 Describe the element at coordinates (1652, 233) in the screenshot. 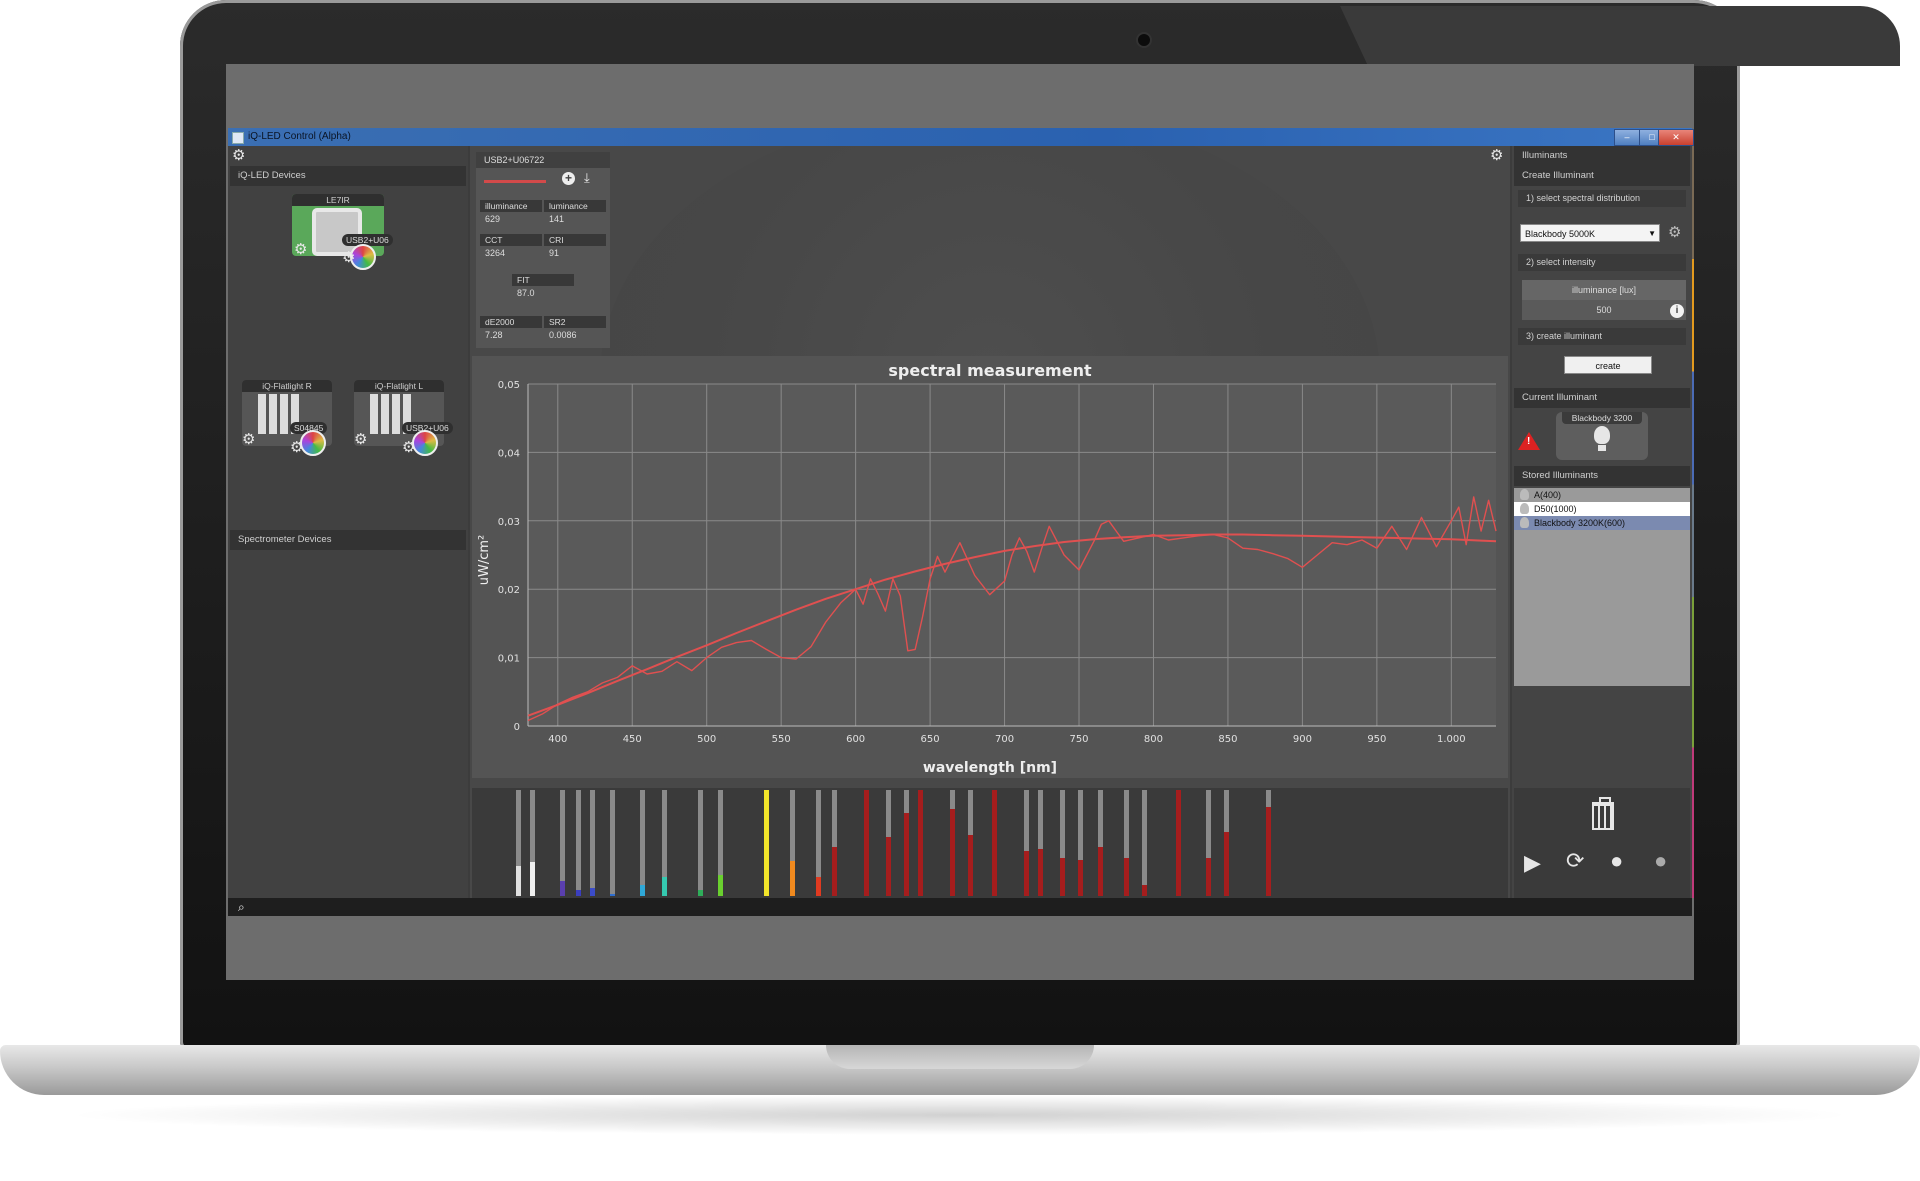

I see `chevron-down-icon: ▼` at that location.